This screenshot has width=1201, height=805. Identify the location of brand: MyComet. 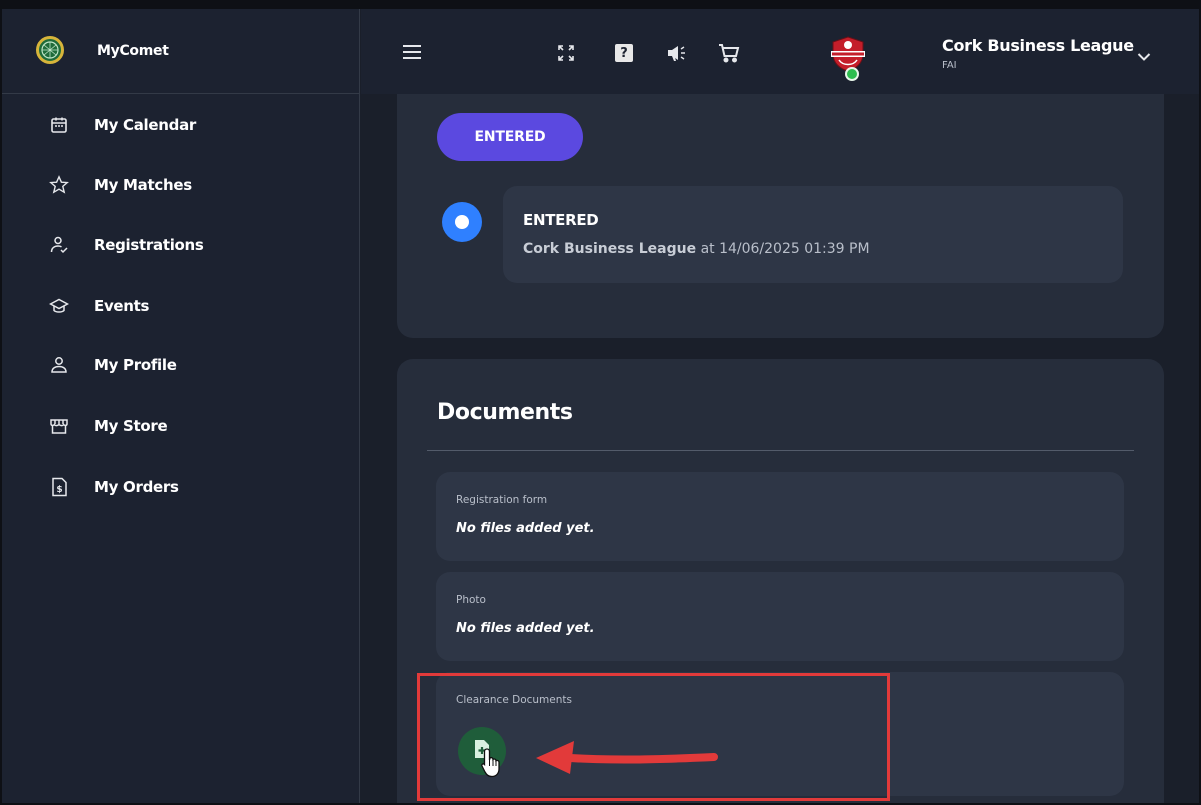
(180, 51).